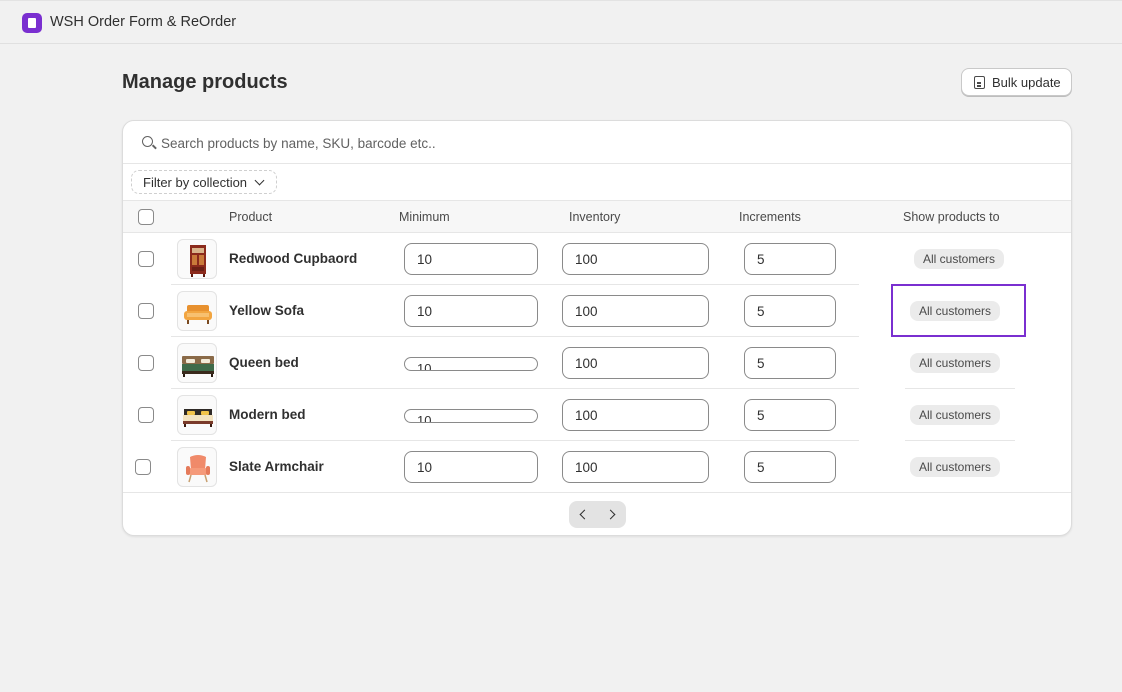  What do you see at coordinates (146, 217) in the screenshot?
I see `select-all-checkbox` at bounding box center [146, 217].